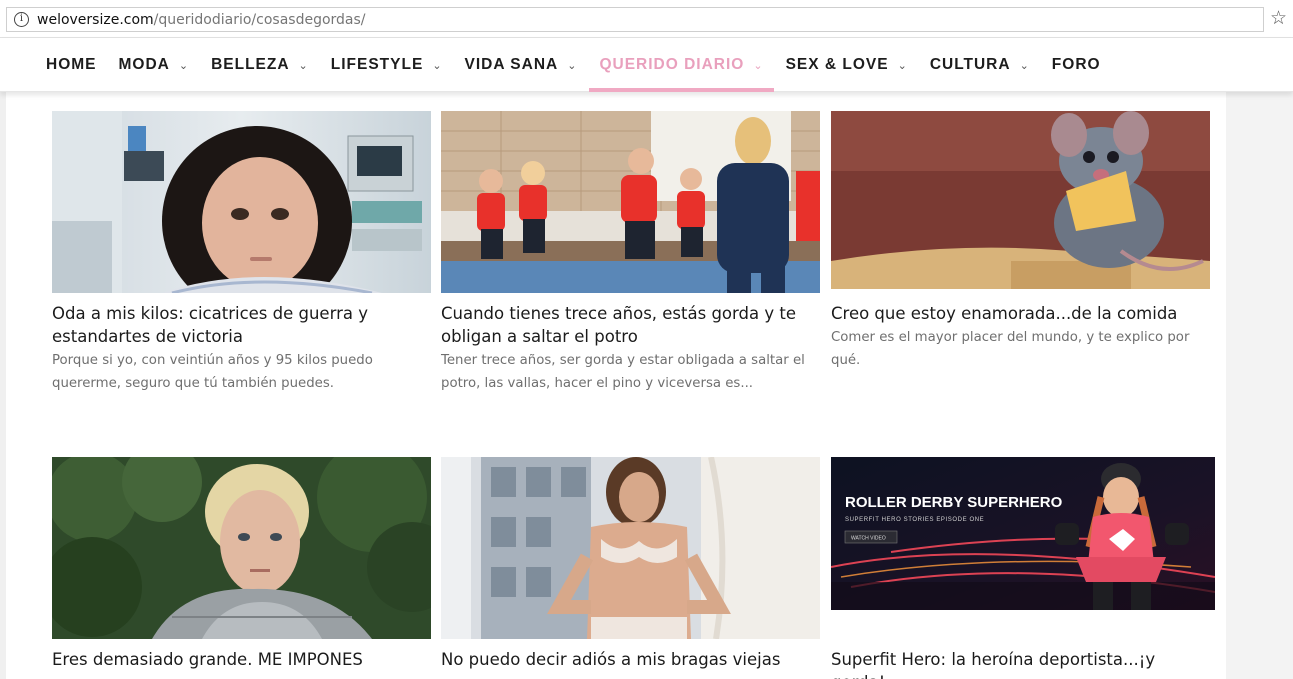 The height and width of the screenshot is (679, 1293). What do you see at coordinates (511, 64) in the screenshot?
I see `nav-item-label: VIDA SANA` at bounding box center [511, 64].